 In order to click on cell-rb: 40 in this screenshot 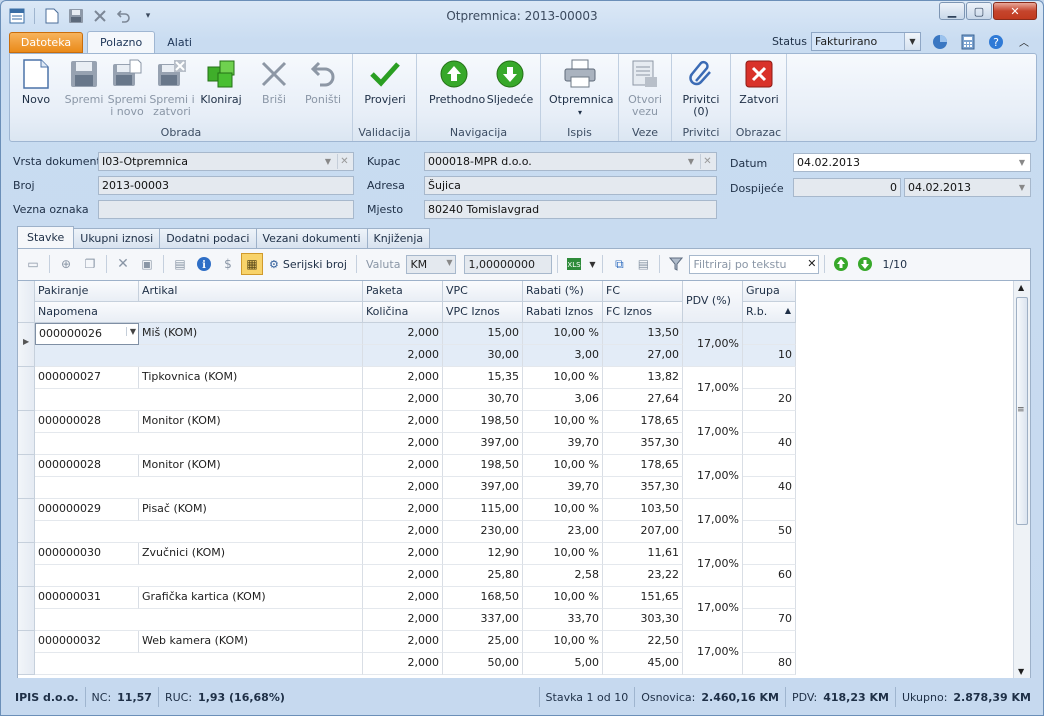, I will do `click(769, 488)`.